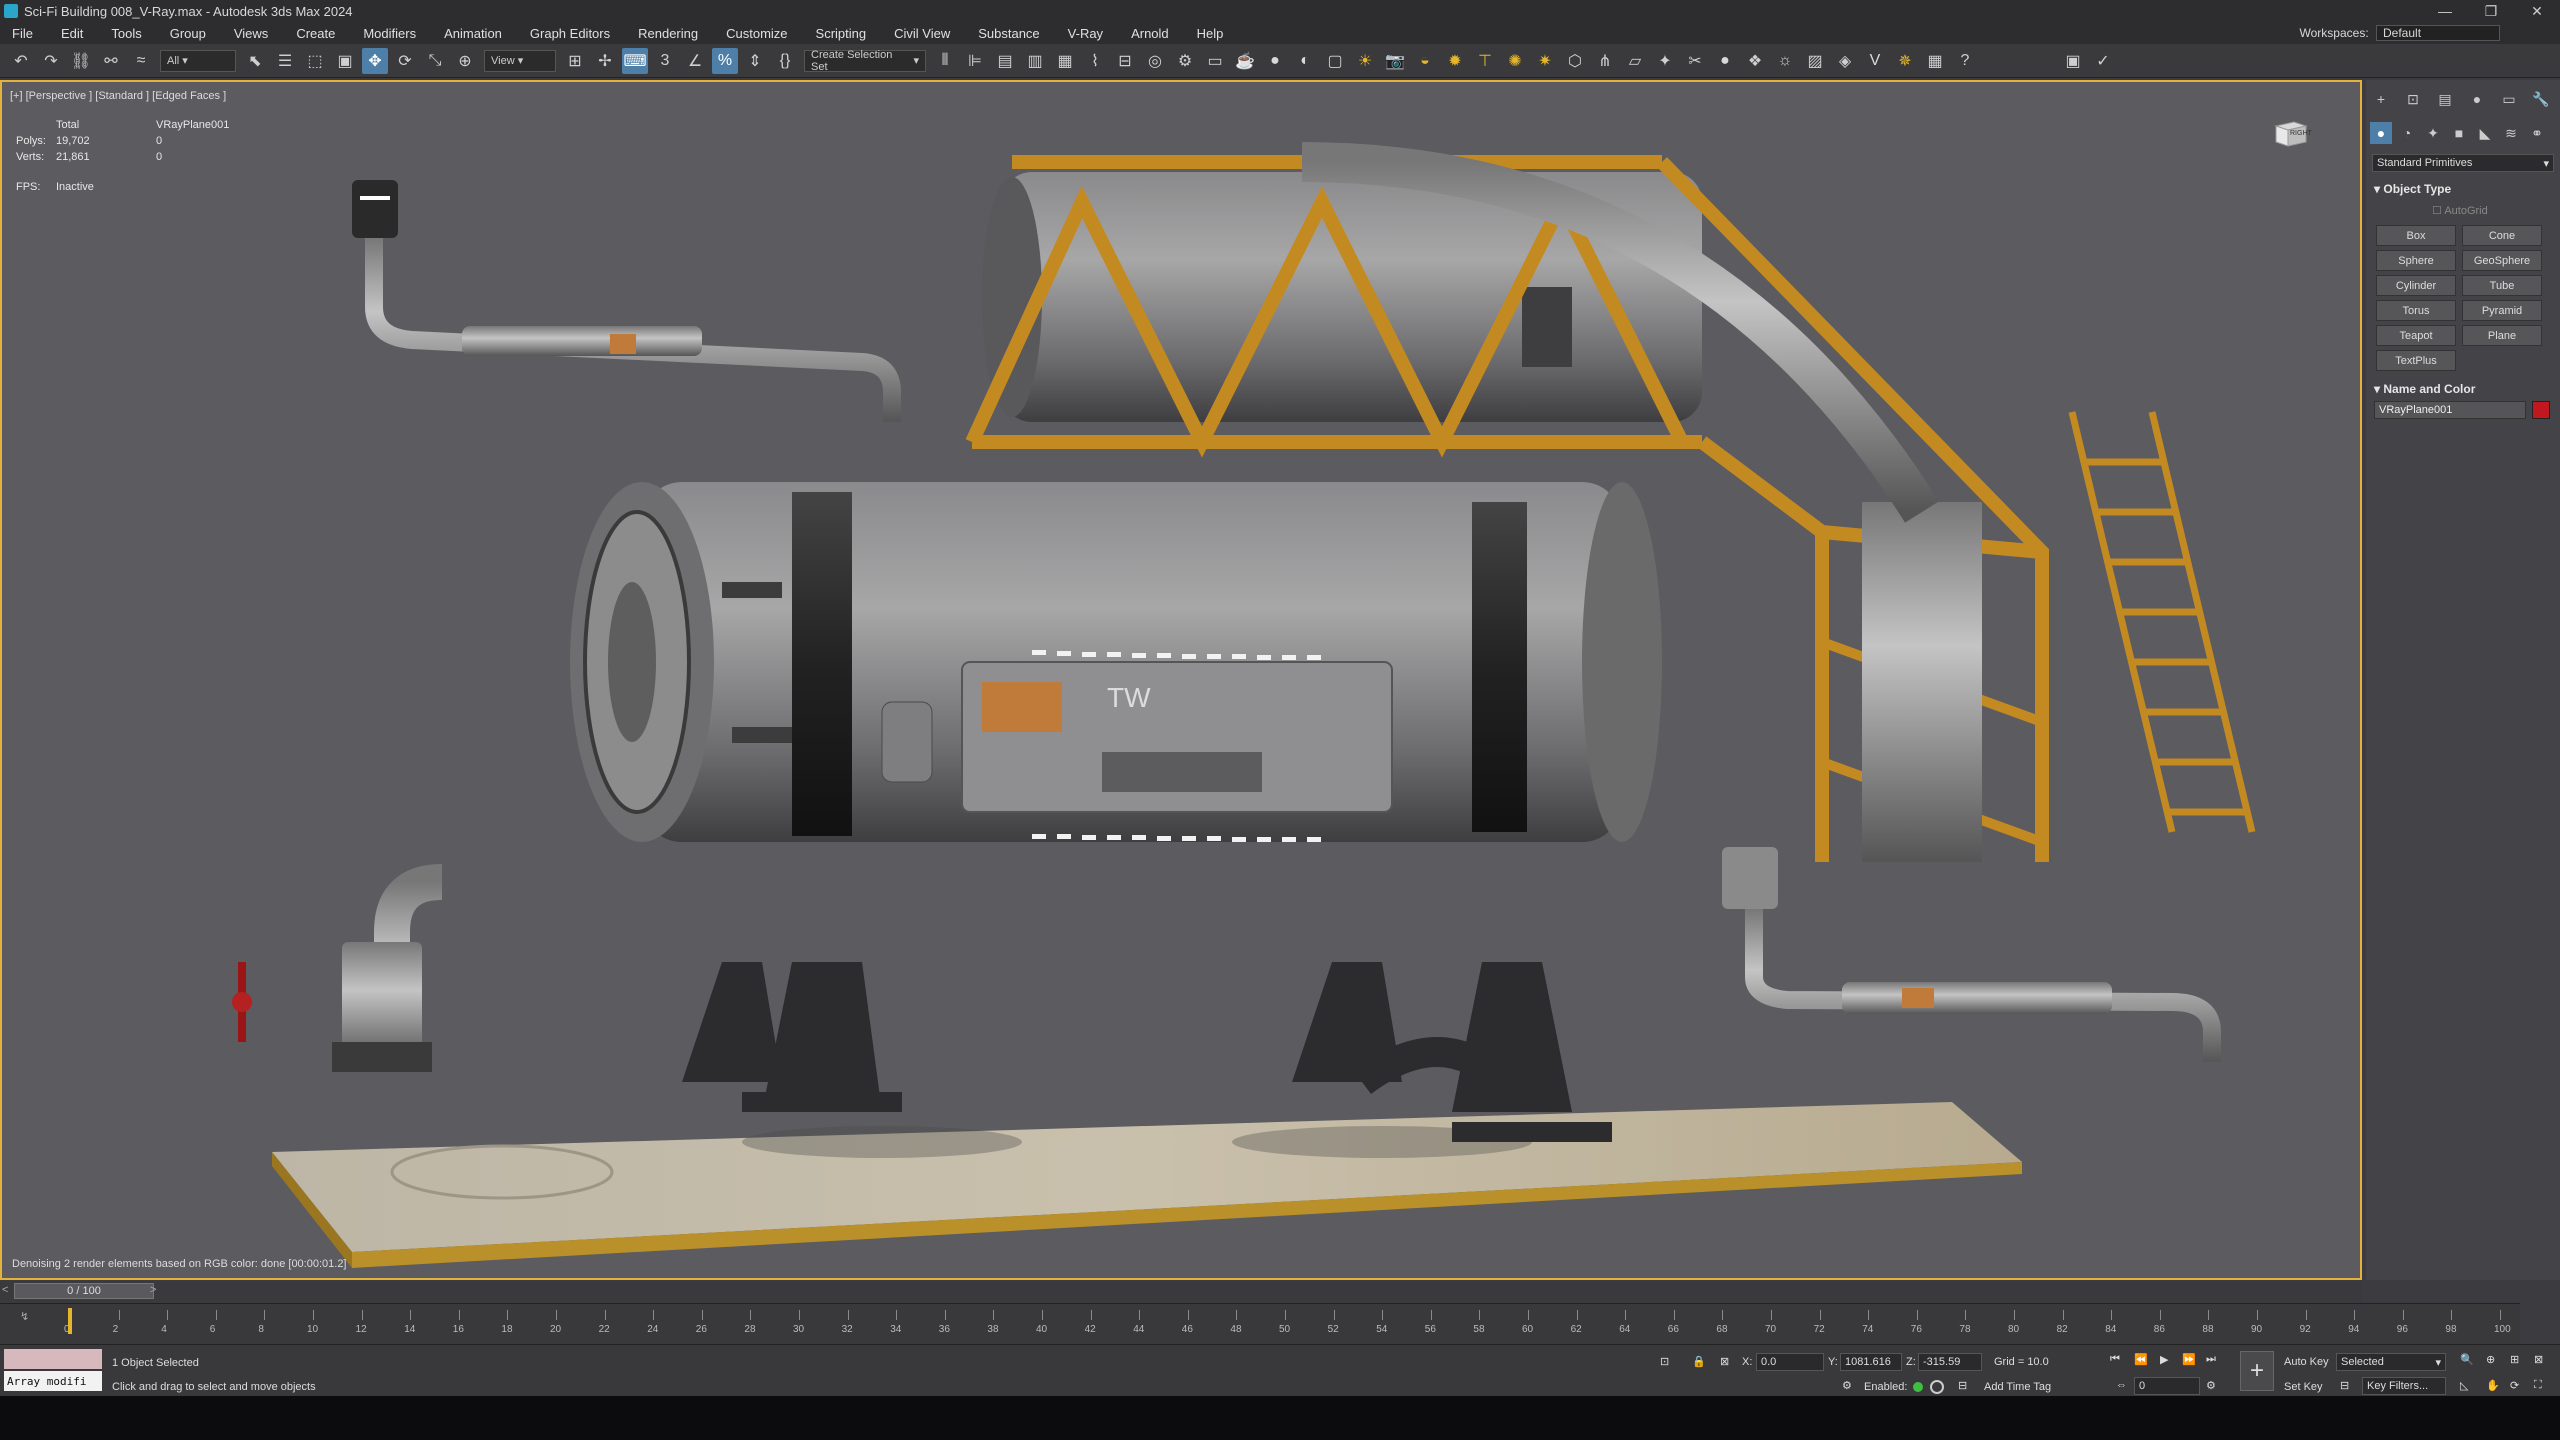  I want to click on zoom-all-icon: ⊕, so click(2490, 1359).